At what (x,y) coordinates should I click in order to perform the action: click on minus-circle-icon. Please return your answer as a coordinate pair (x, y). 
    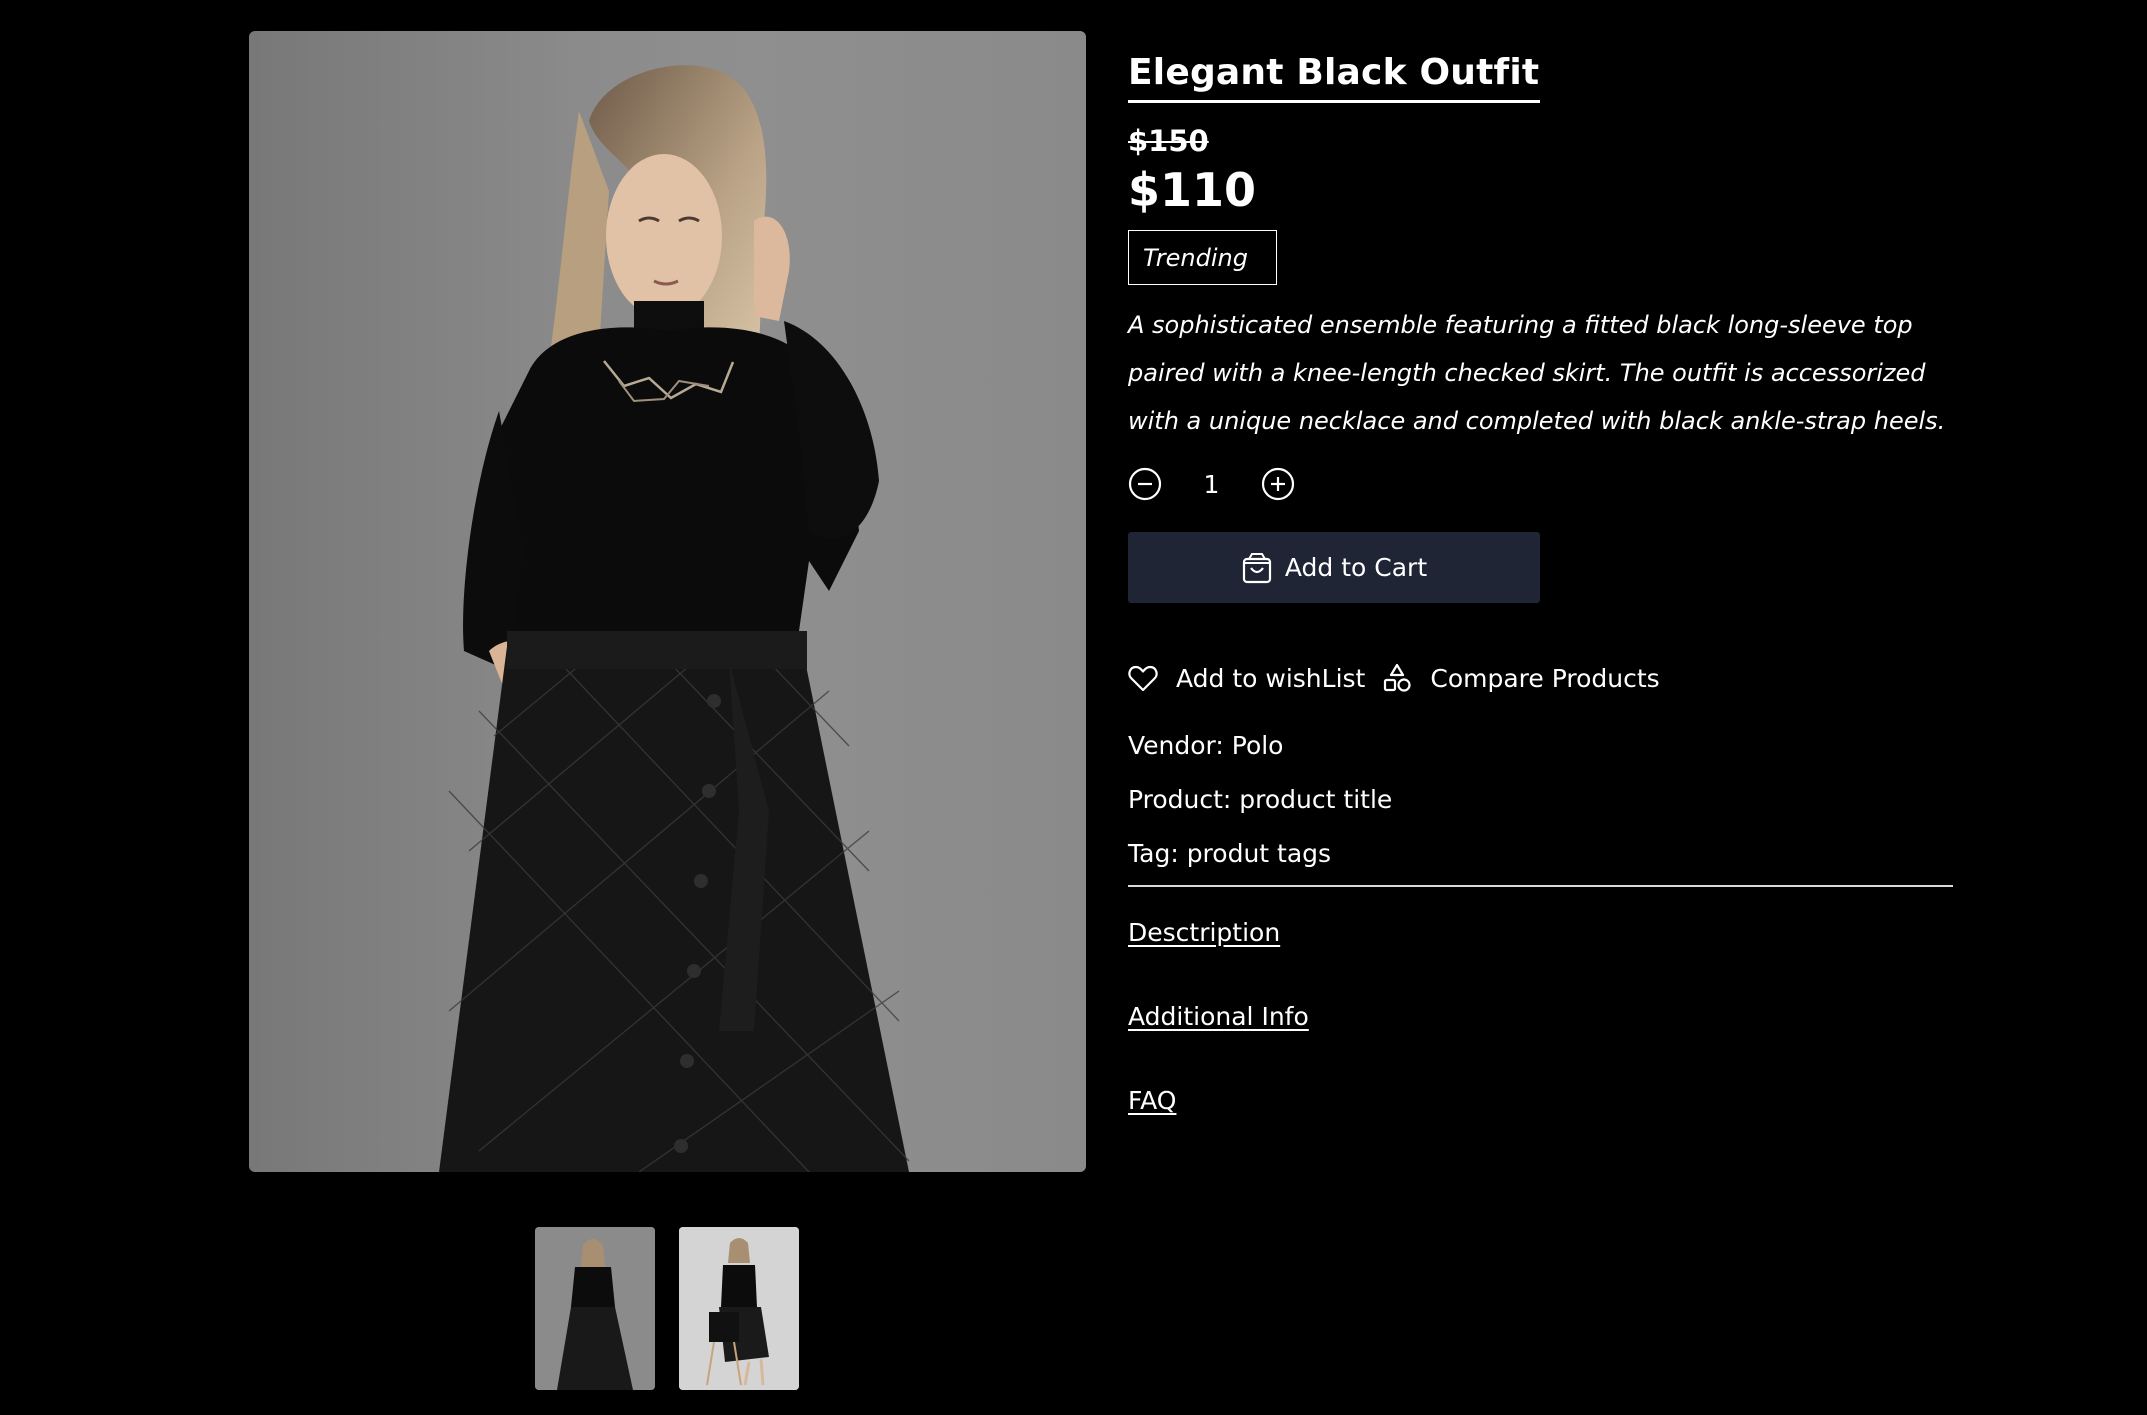
    Looking at the image, I should click on (1145, 484).